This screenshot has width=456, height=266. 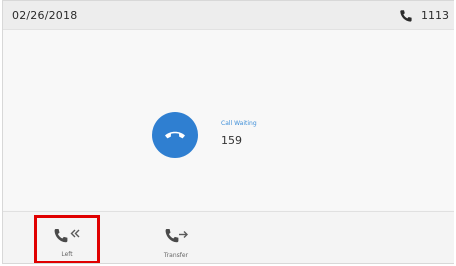 What do you see at coordinates (435, 15) in the screenshot?
I see `status-time: 1113` at bounding box center [435, 15].